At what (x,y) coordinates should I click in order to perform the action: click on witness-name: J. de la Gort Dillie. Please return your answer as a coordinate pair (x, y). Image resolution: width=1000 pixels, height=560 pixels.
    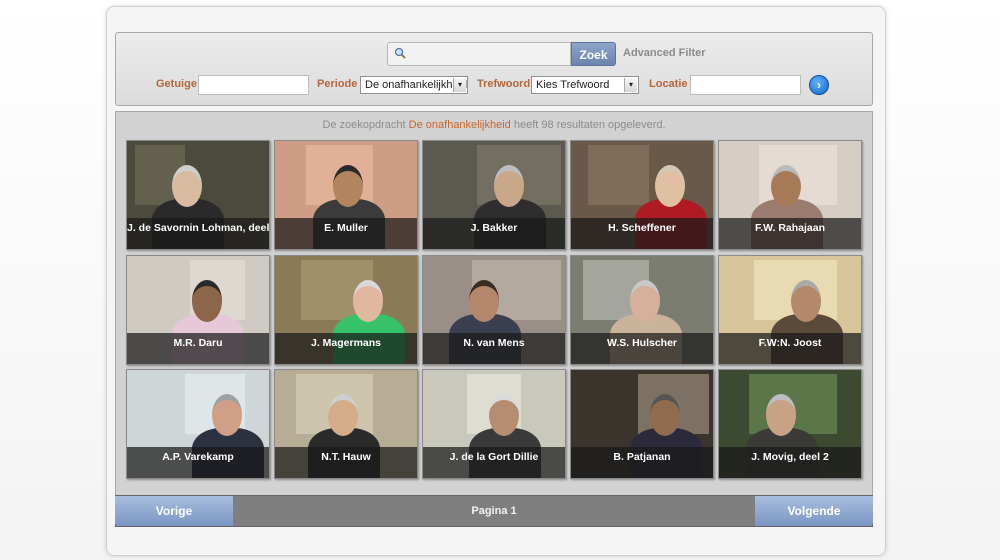
    Looking at the image, I should click on (494, 462).